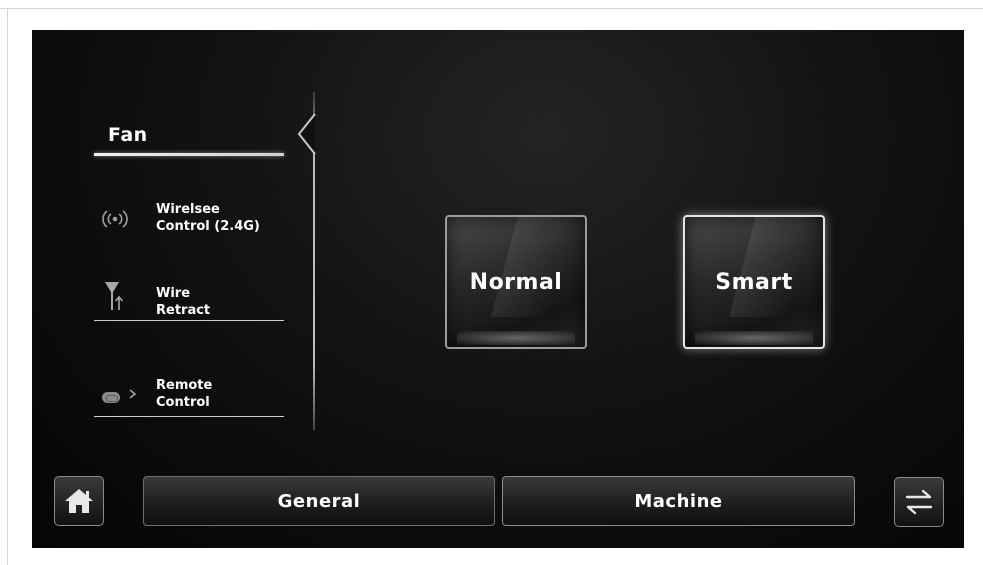 This screenshot has width=983, height=565. I want to click on sidebar-item-remote-control: Remote Control, so click(189, 397).